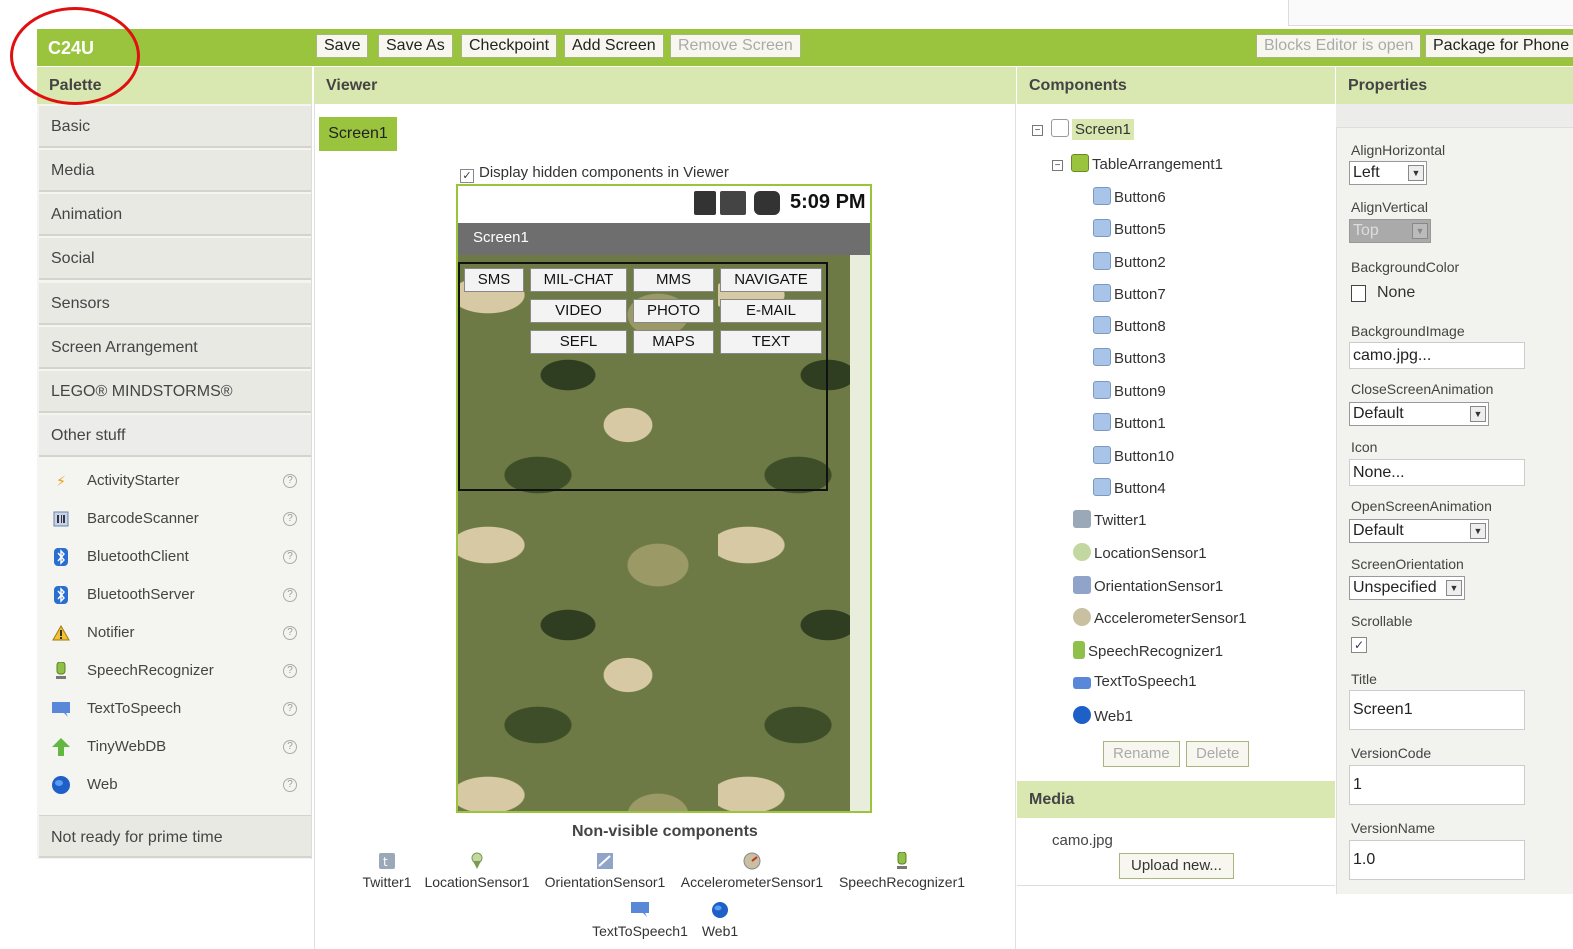  What do you see at coordinates (1140, 552) in the screenshot?
I see `tree-locationsensor1: LocationSensor1` at bounding box center [1140, 552].